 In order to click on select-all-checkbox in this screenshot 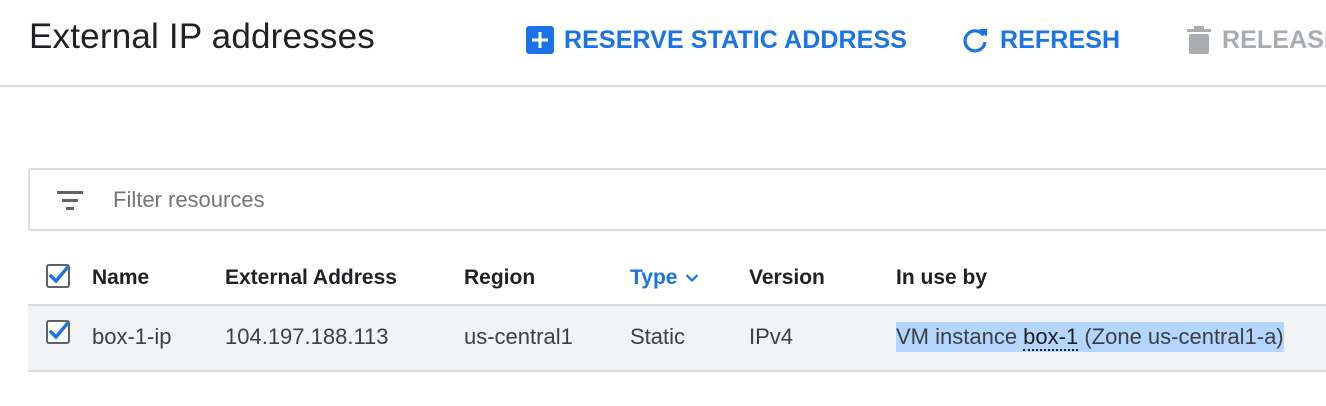, I will do `click(58, 276)`.